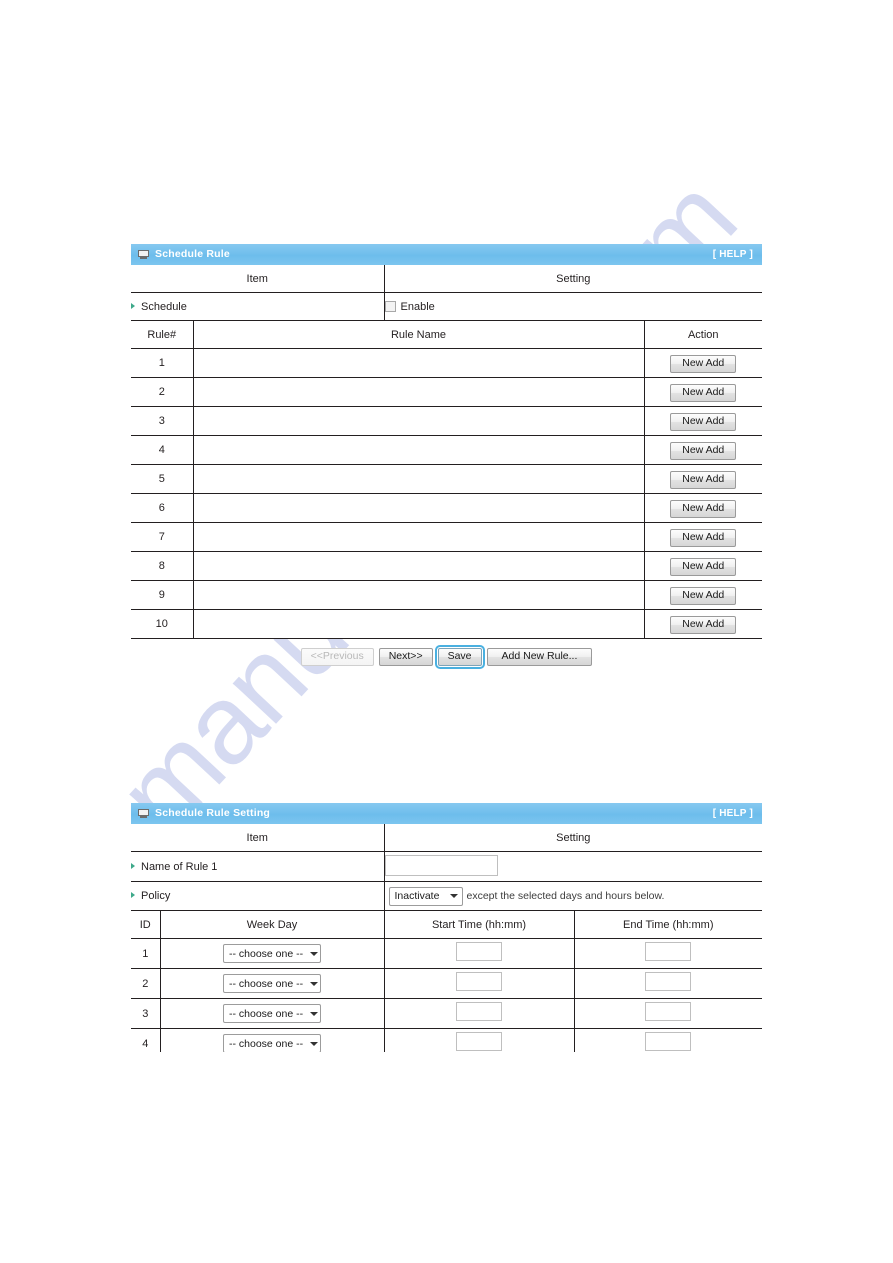 The width and height of the screenshot is (893, 1263). I want to click on table-row: 3 New Add, so click(446, 421).